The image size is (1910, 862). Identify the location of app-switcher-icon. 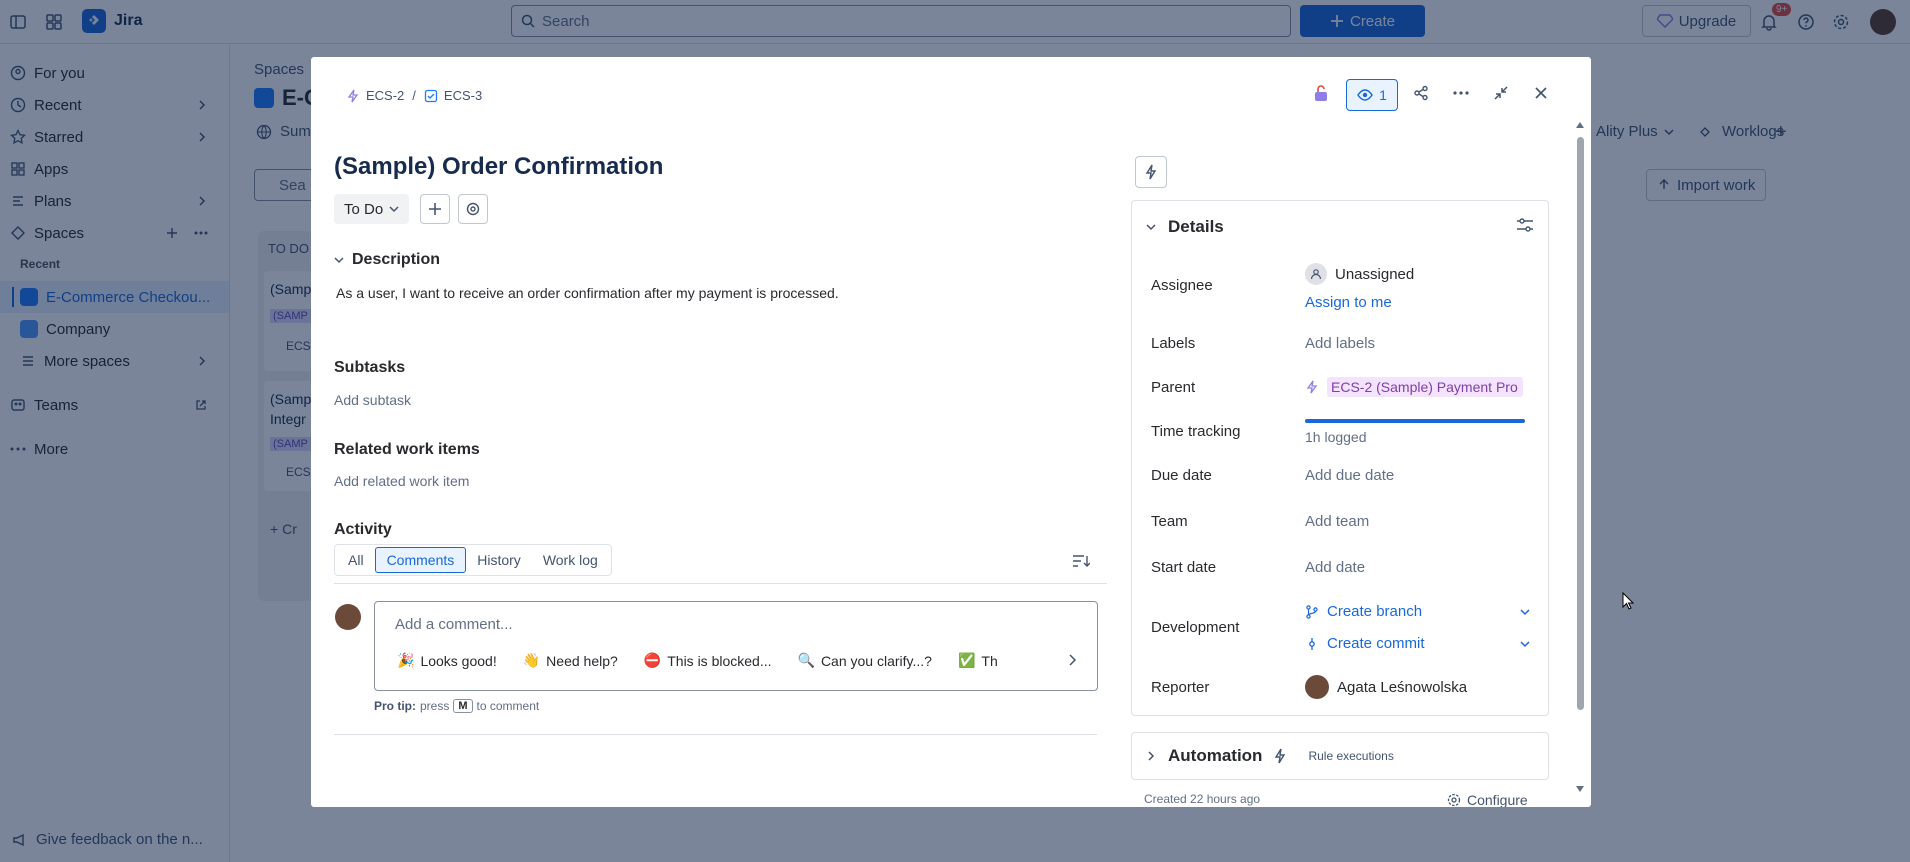
(54, 22).